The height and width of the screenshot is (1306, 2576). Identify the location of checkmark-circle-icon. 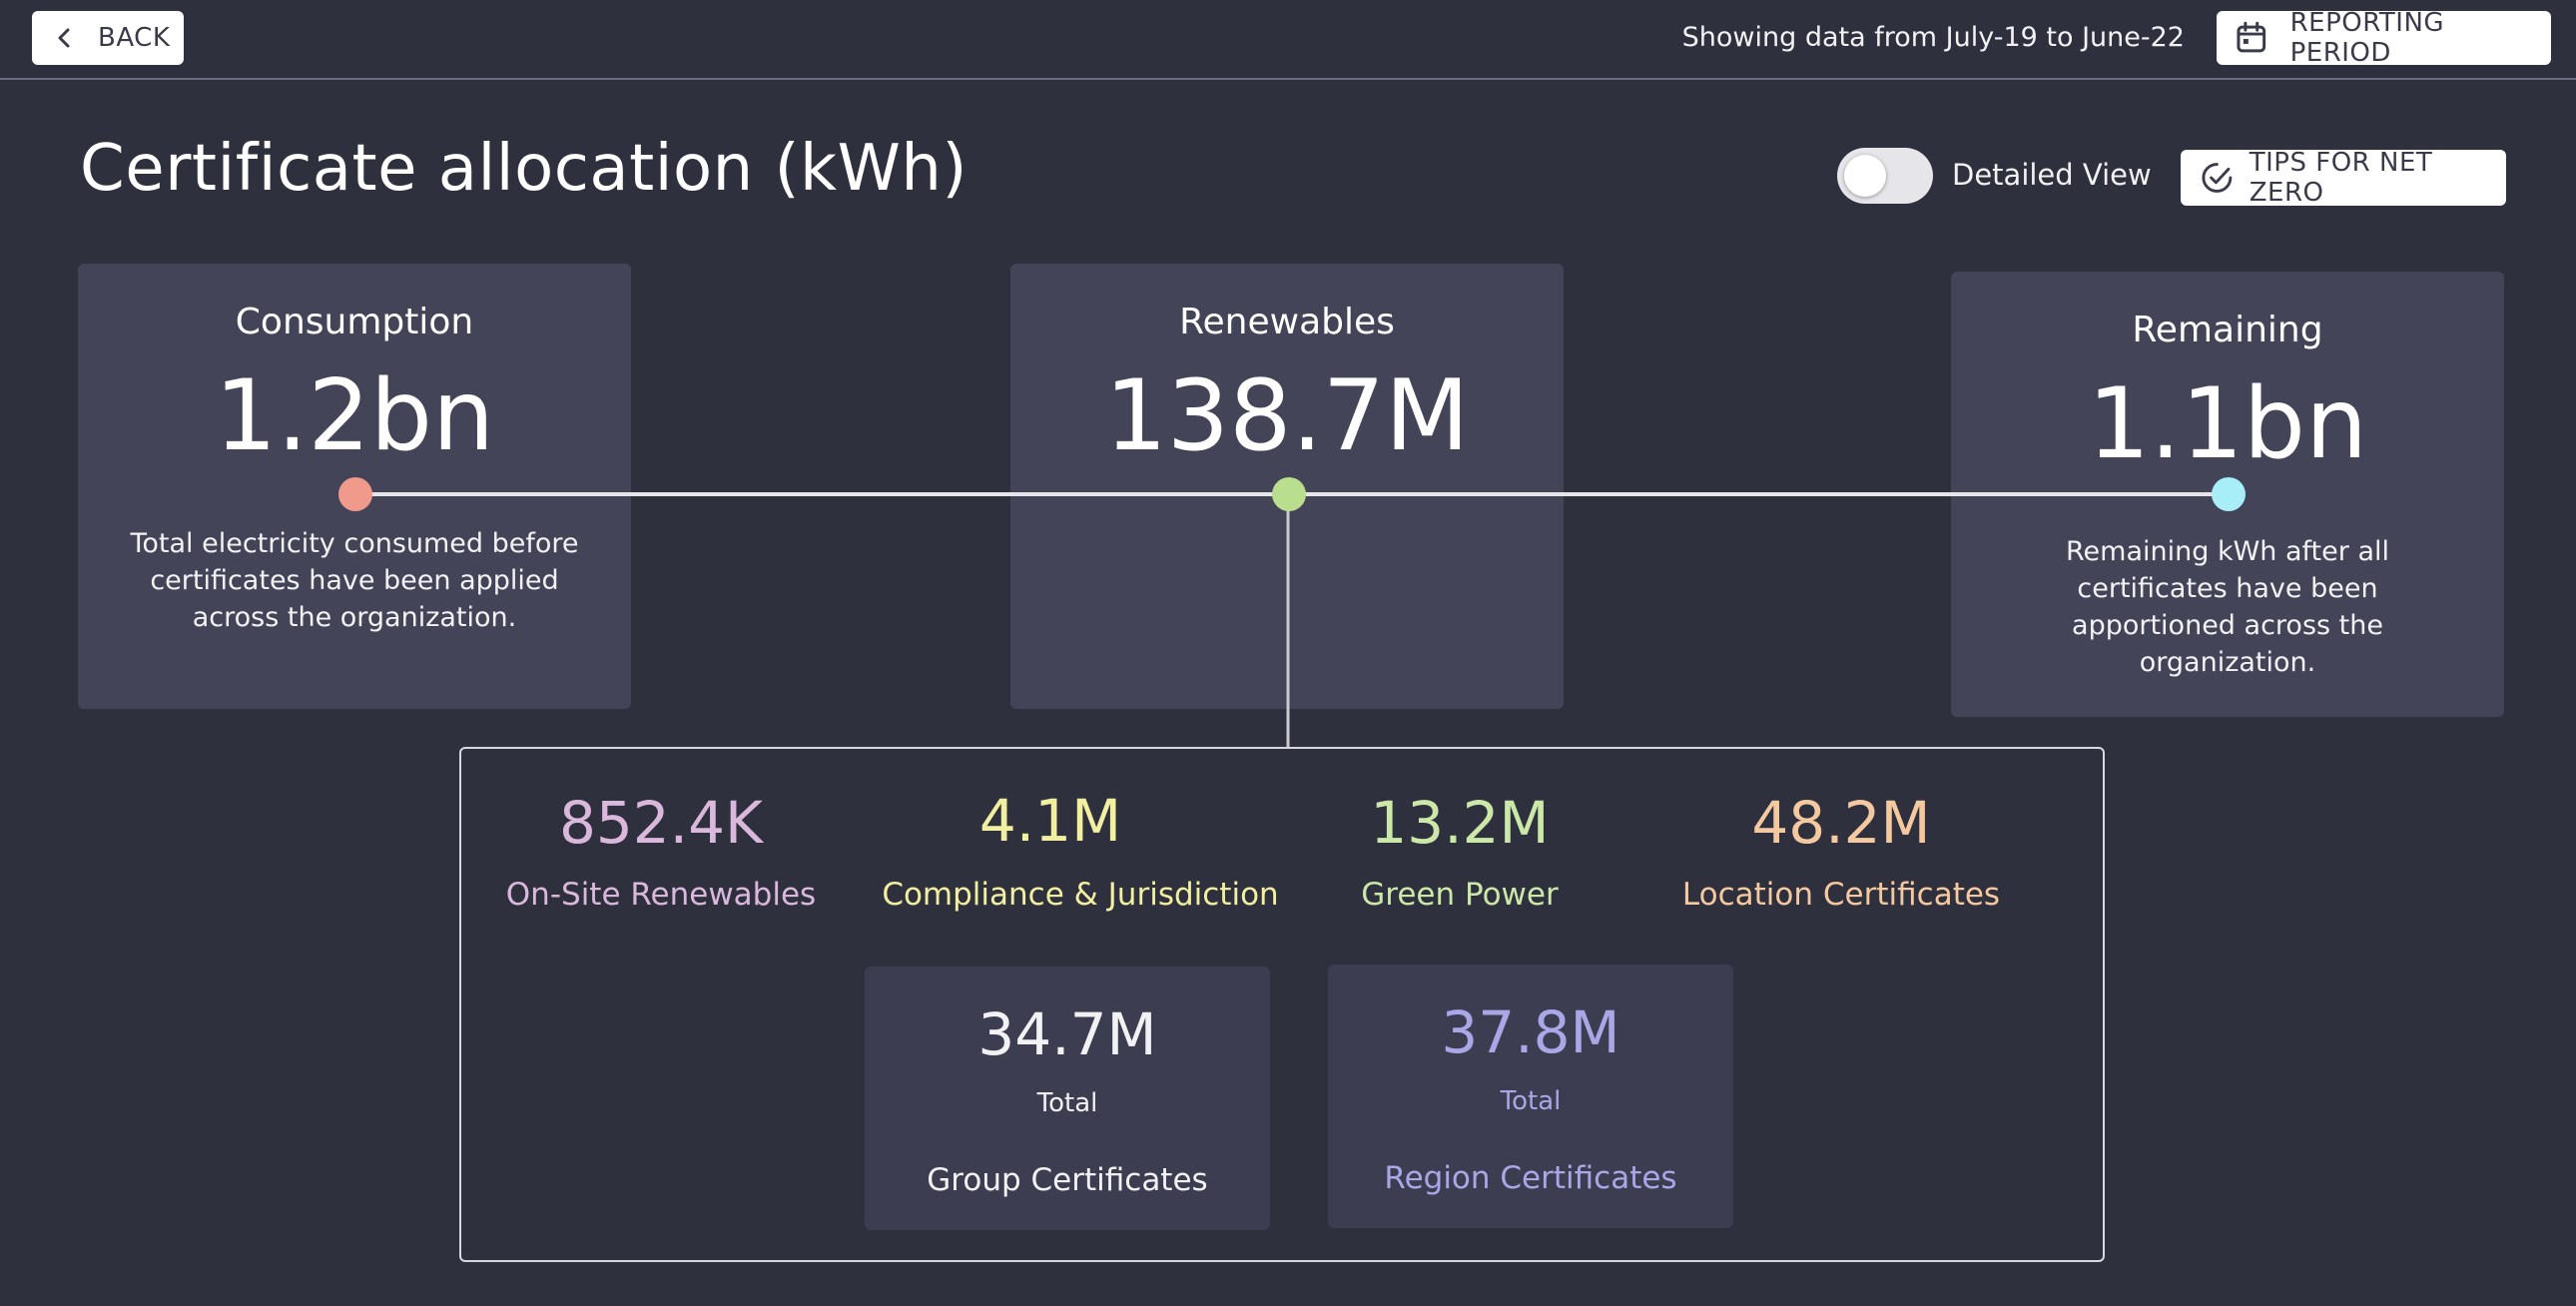
(2217, 178).